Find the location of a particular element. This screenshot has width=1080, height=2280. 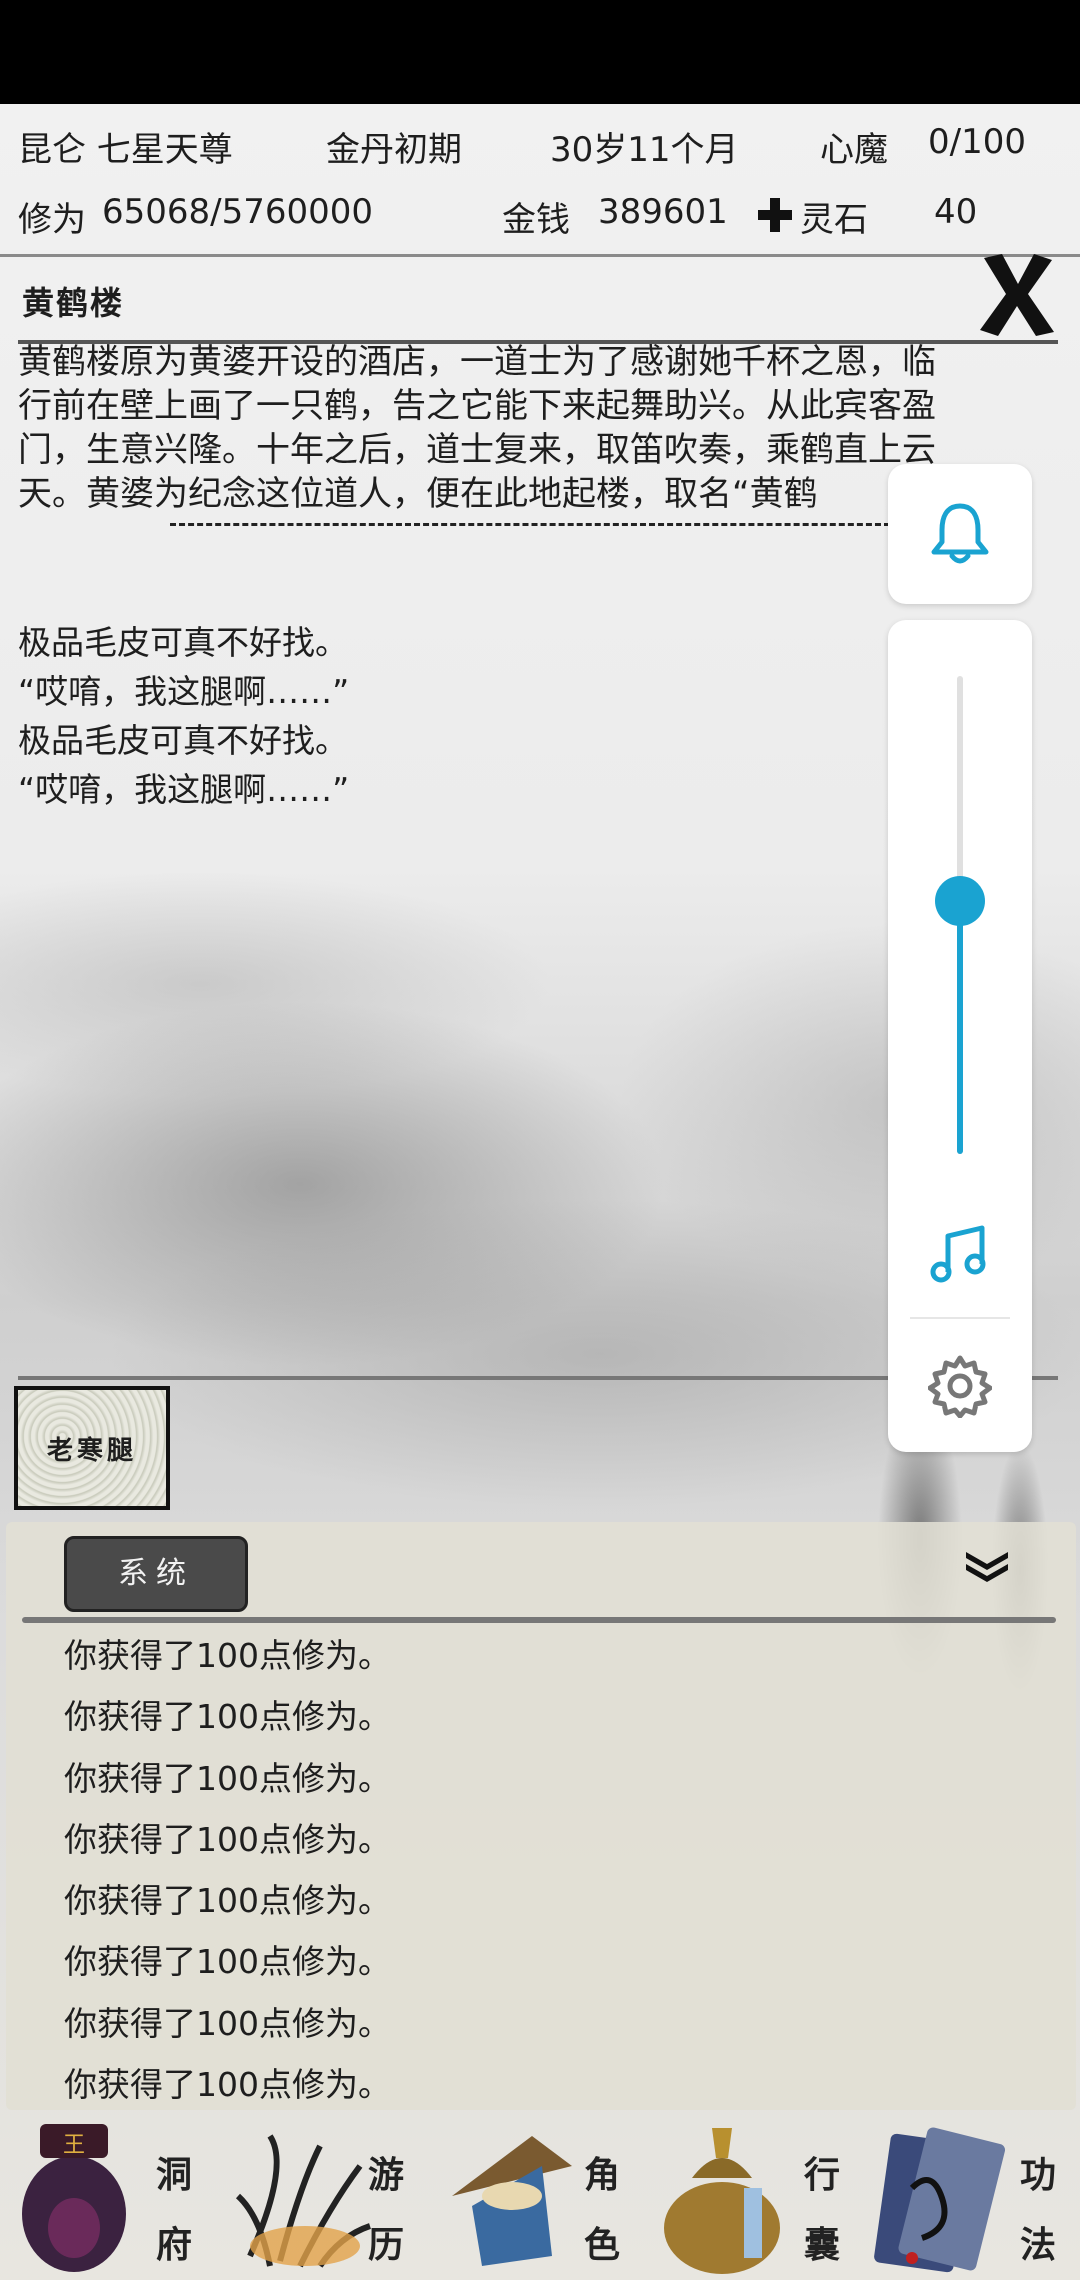

close-icon is located at coordinates (1017, 295).